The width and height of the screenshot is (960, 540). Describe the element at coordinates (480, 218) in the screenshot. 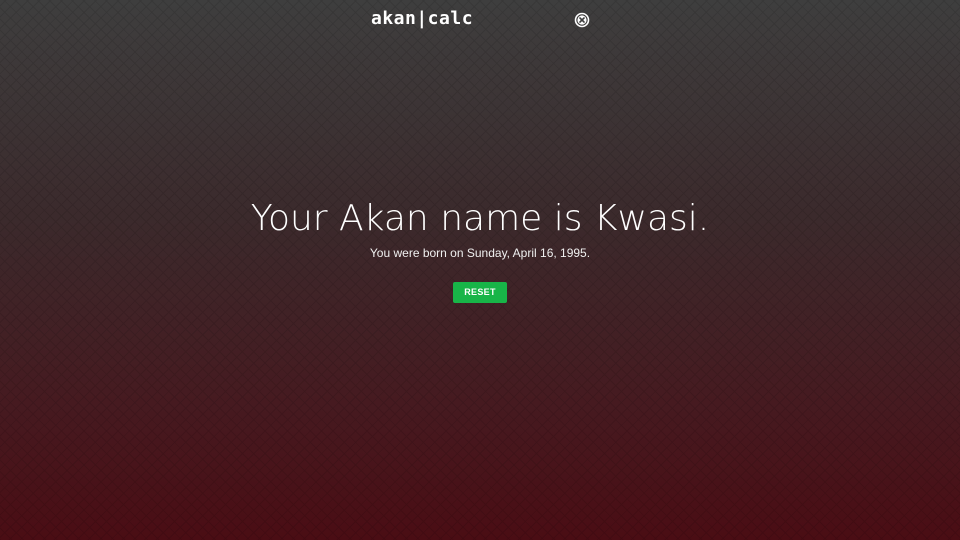

I see `akan-name-heading: Your Akan name is Kwasi.` at that location.